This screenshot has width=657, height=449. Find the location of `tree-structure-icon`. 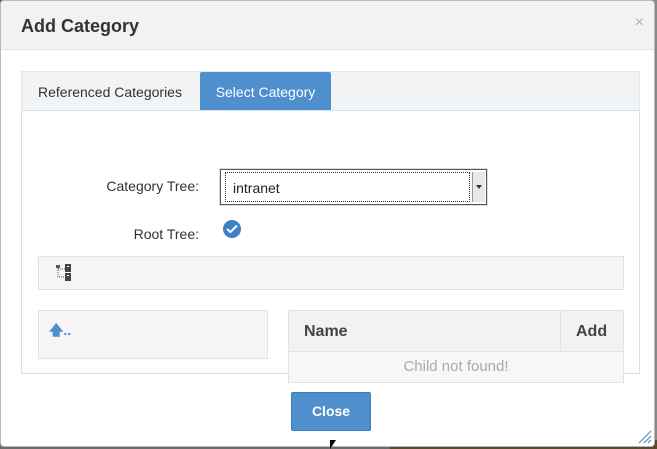

tree-structure-icon is located at coordinates (64, 273).